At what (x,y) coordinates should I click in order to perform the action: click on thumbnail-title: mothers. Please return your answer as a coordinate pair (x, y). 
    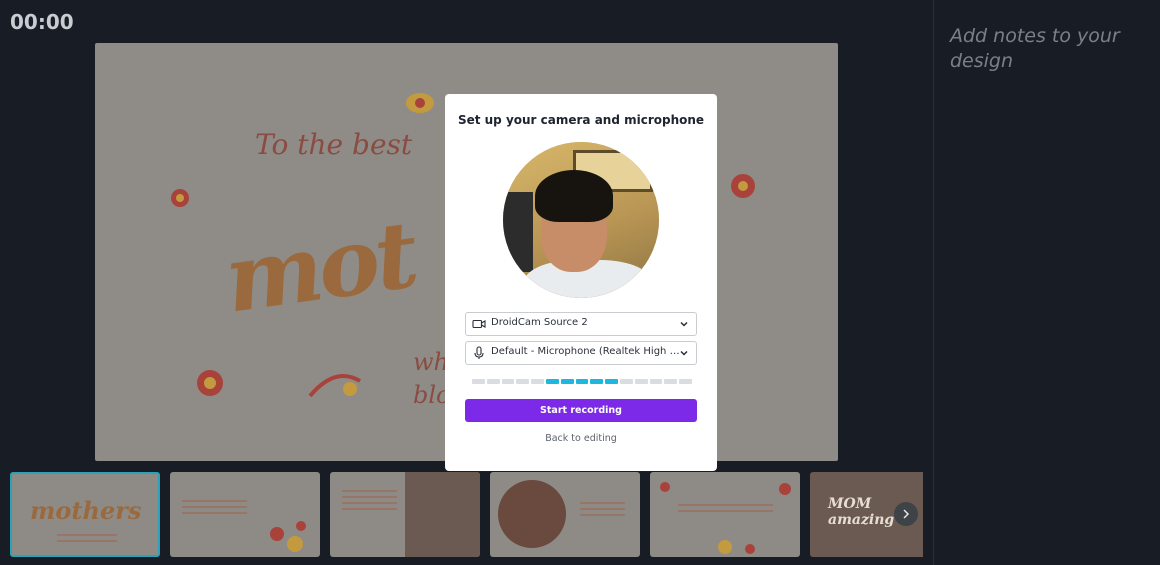
    Looking at the image, I should click on (86, 510).